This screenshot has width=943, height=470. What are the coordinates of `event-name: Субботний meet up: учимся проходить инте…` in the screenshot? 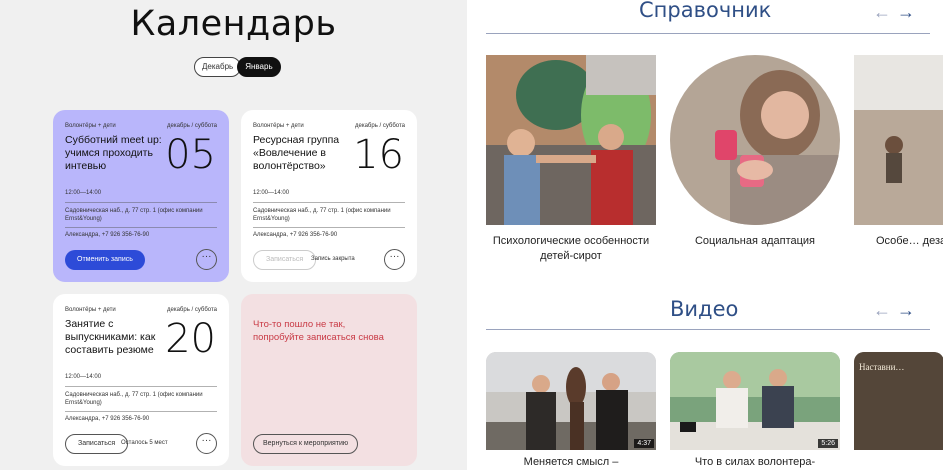 It's located at (113, 153).